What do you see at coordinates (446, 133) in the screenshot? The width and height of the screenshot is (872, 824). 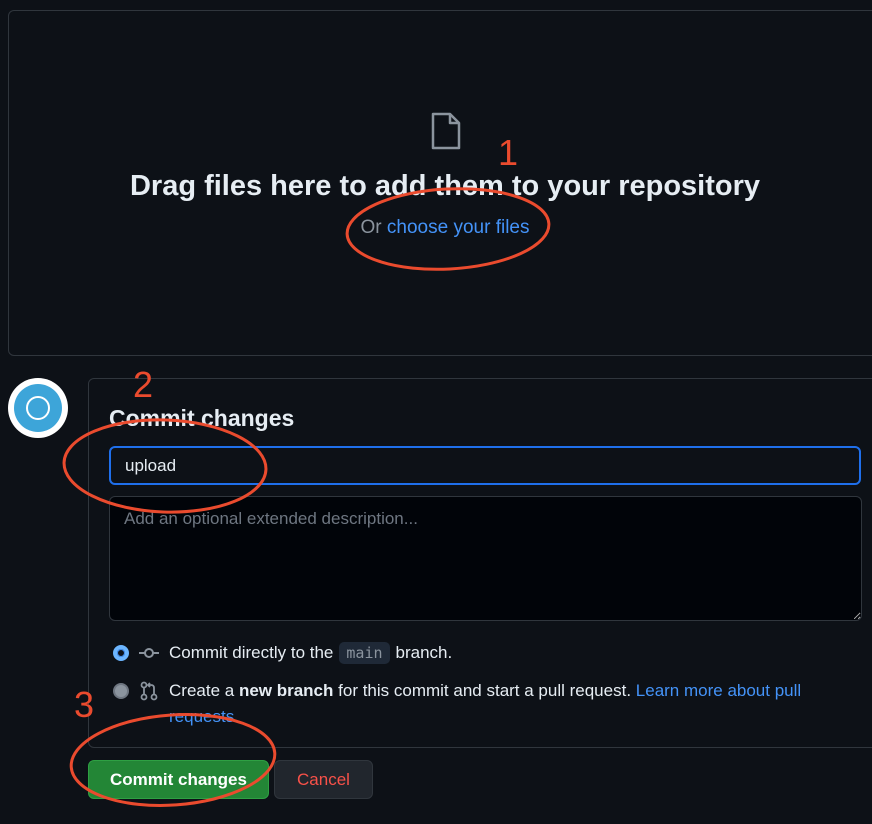 I see `file-icon` at bounding box center [446, 133].